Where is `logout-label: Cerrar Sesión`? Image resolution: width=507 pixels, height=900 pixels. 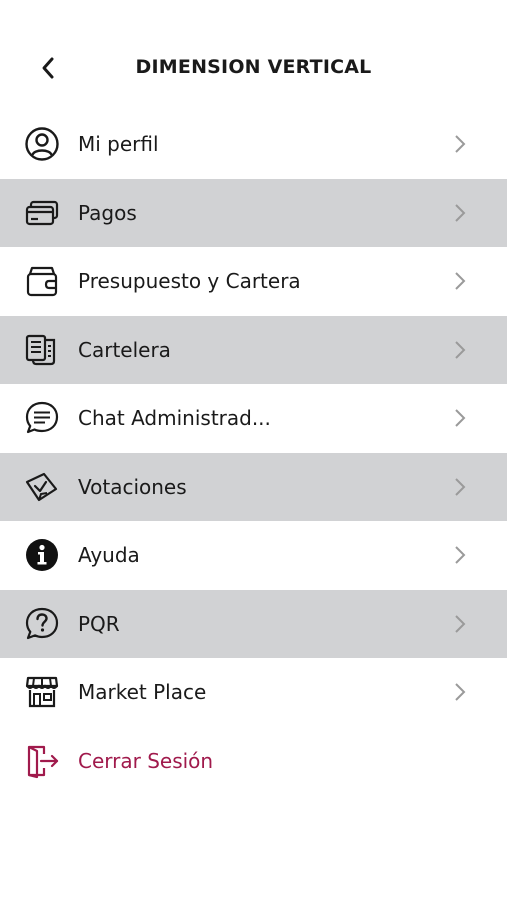 logout-label: Cerrar Sesión is located at coordinates (146, 760).